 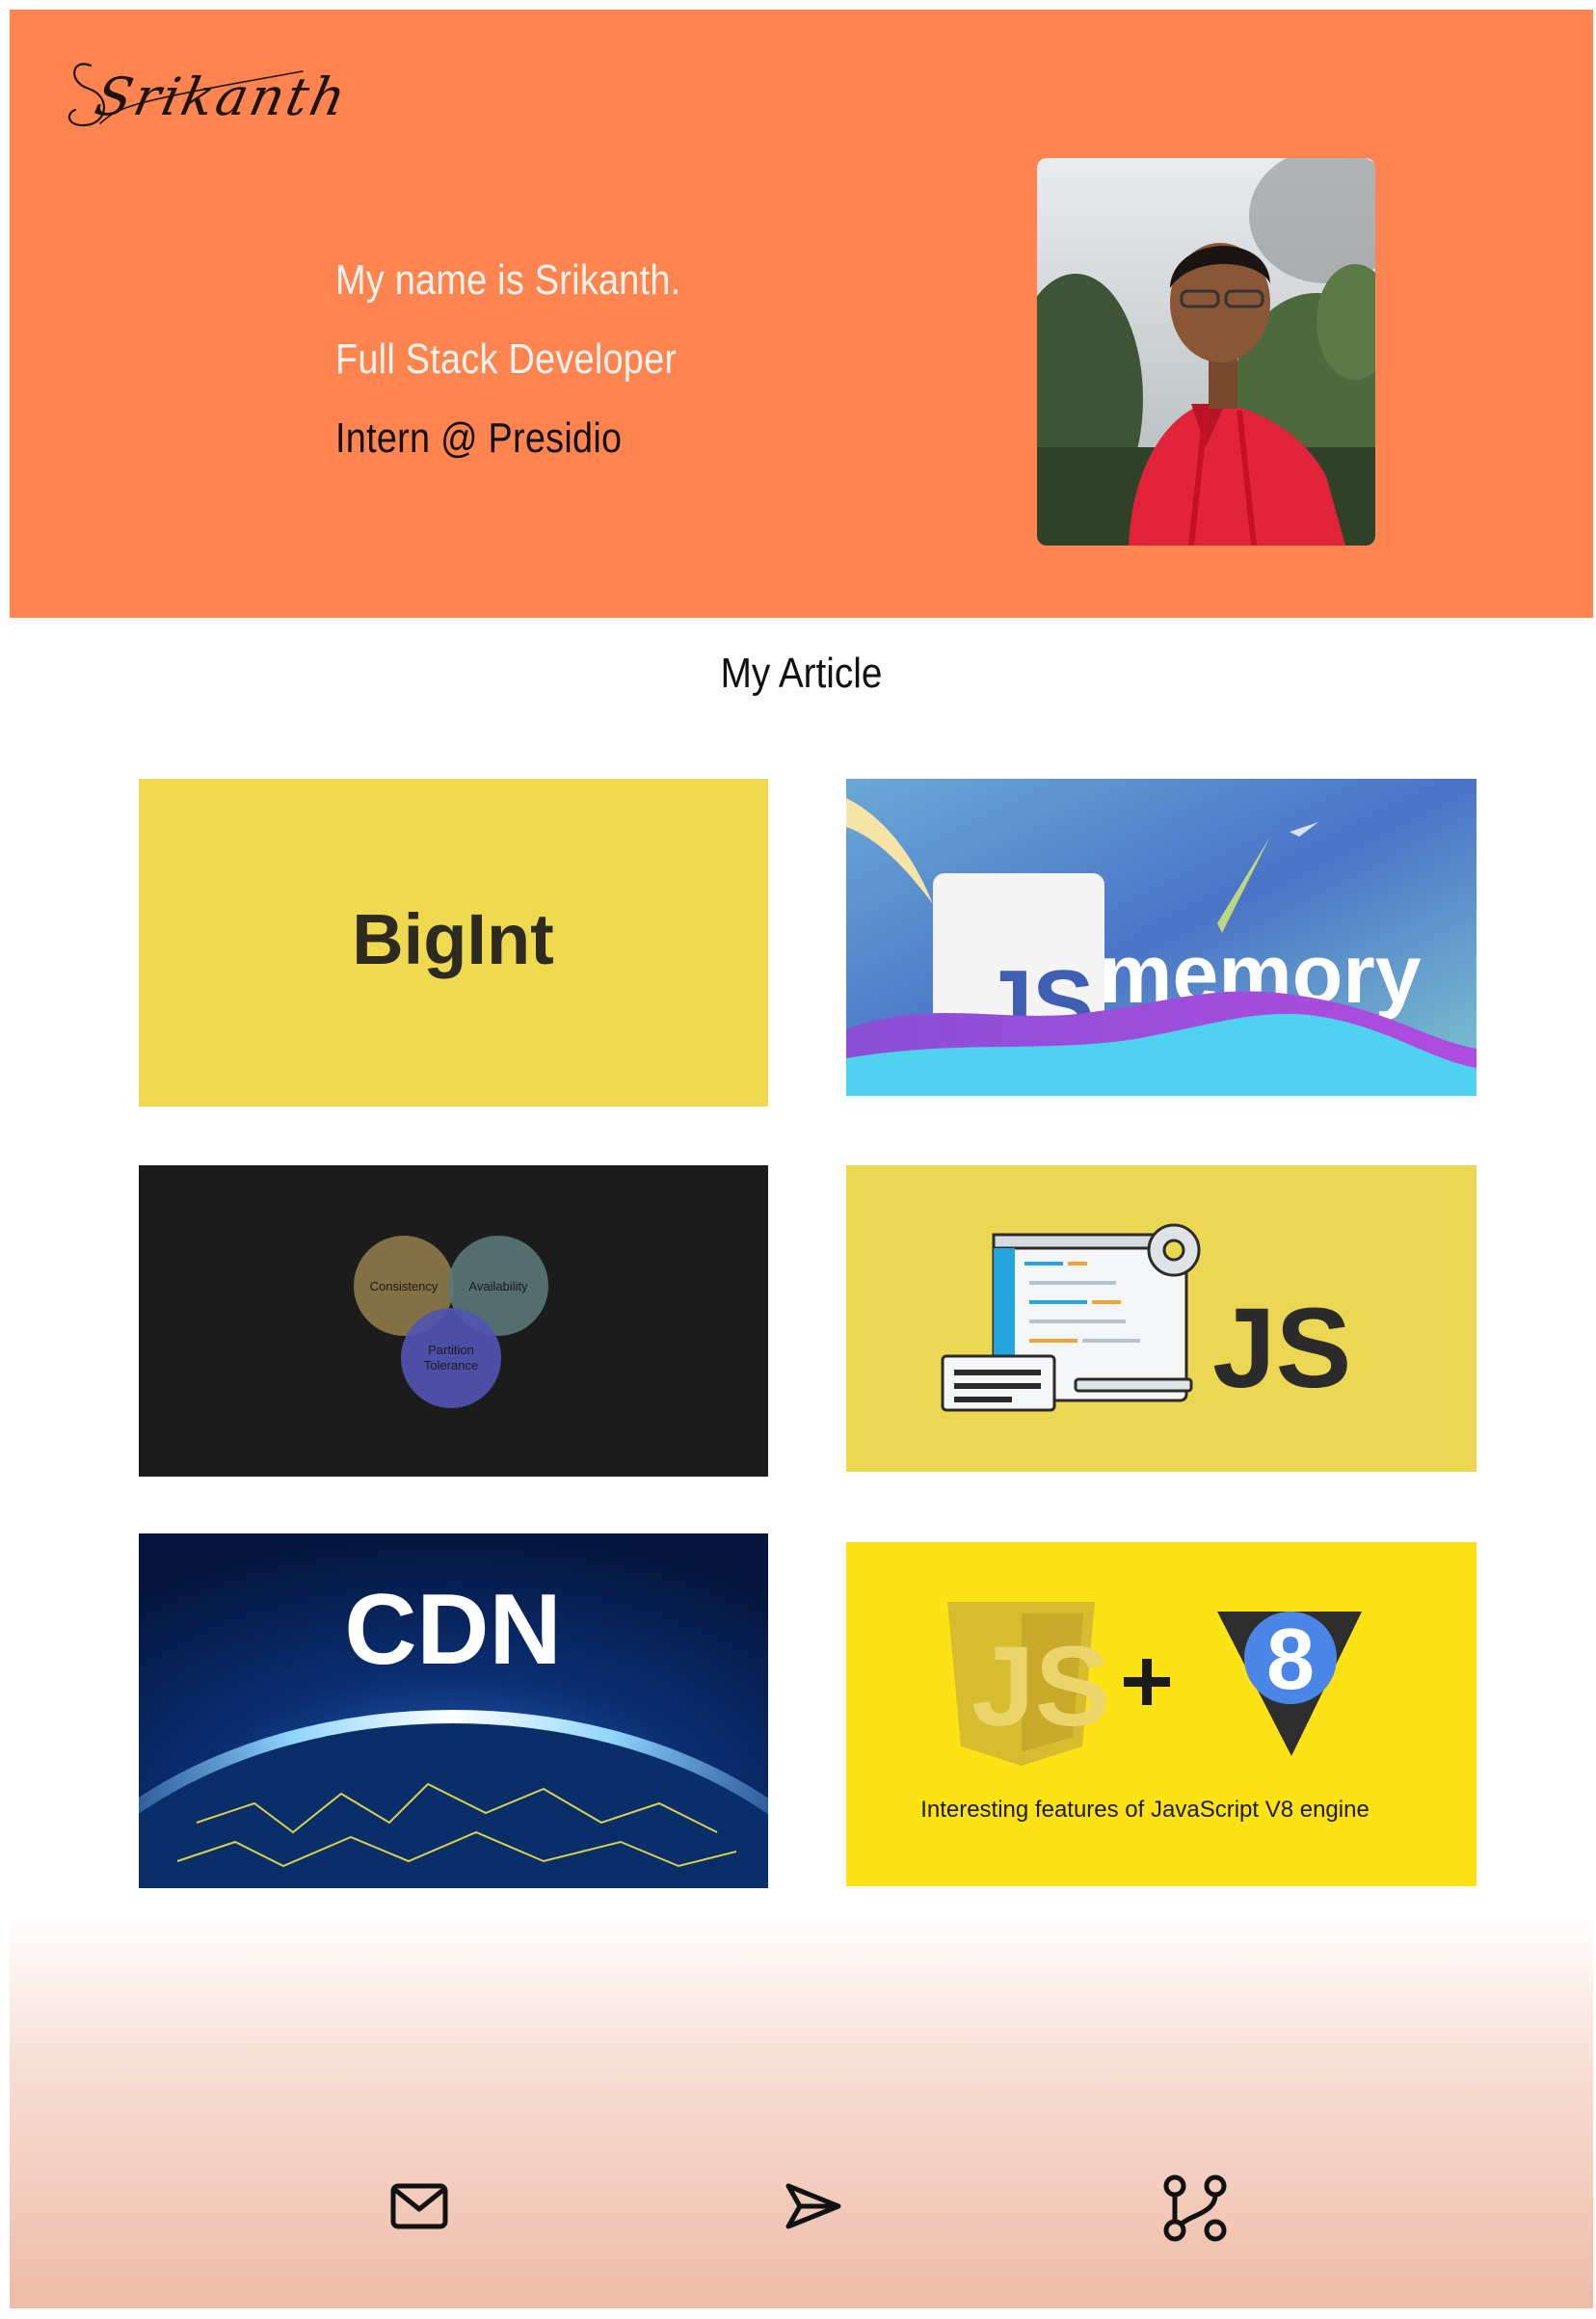 I want to click on git-branch-icon, so click(x=1195, y=2210).